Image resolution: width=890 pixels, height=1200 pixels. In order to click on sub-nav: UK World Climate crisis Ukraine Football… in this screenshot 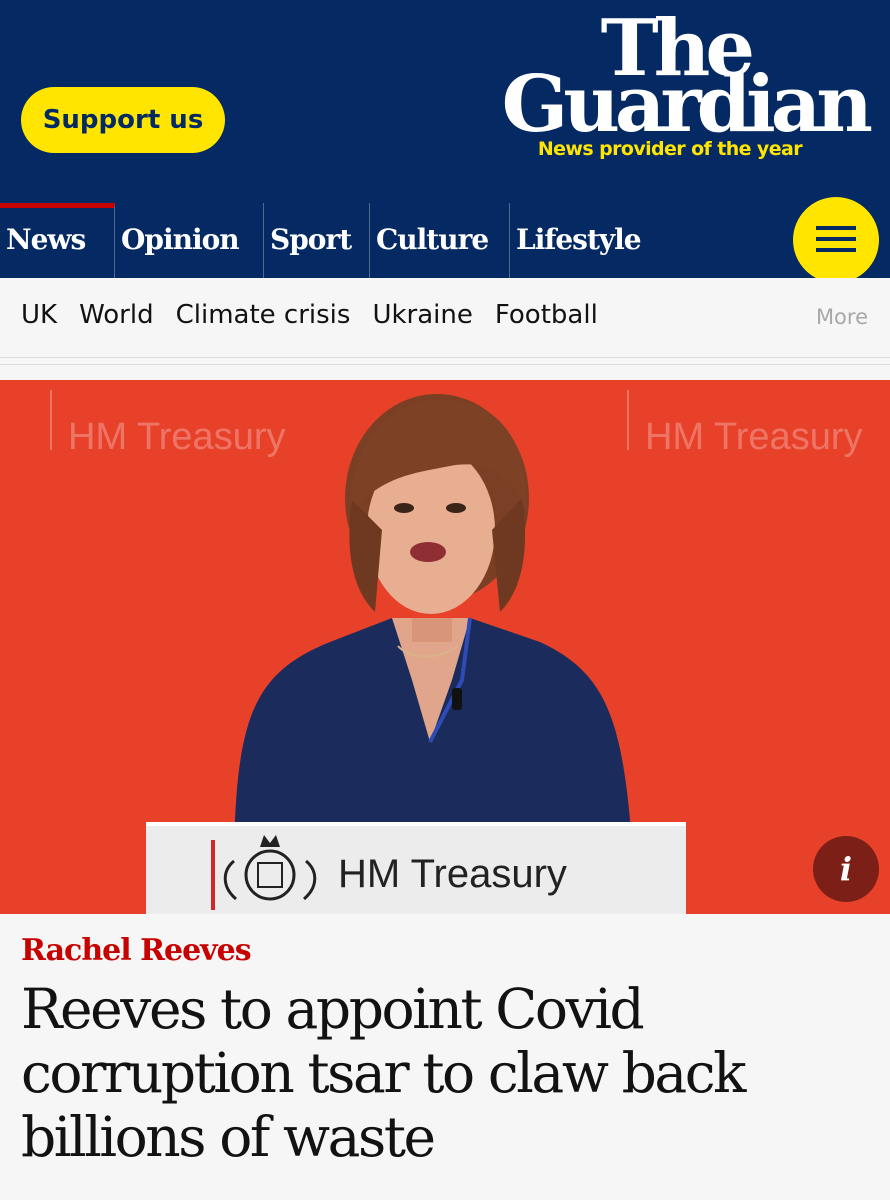, I will do `click(445, 318)`.